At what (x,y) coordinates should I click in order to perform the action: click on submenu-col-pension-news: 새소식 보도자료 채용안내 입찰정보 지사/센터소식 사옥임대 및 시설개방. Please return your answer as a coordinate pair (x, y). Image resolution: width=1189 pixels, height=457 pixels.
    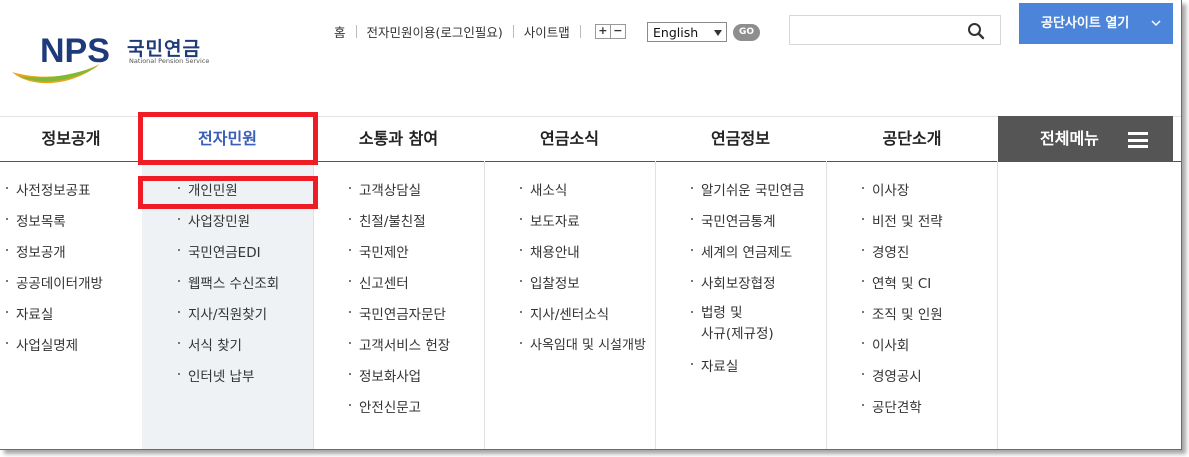
    Looking at the image, I should click on (569, 305).